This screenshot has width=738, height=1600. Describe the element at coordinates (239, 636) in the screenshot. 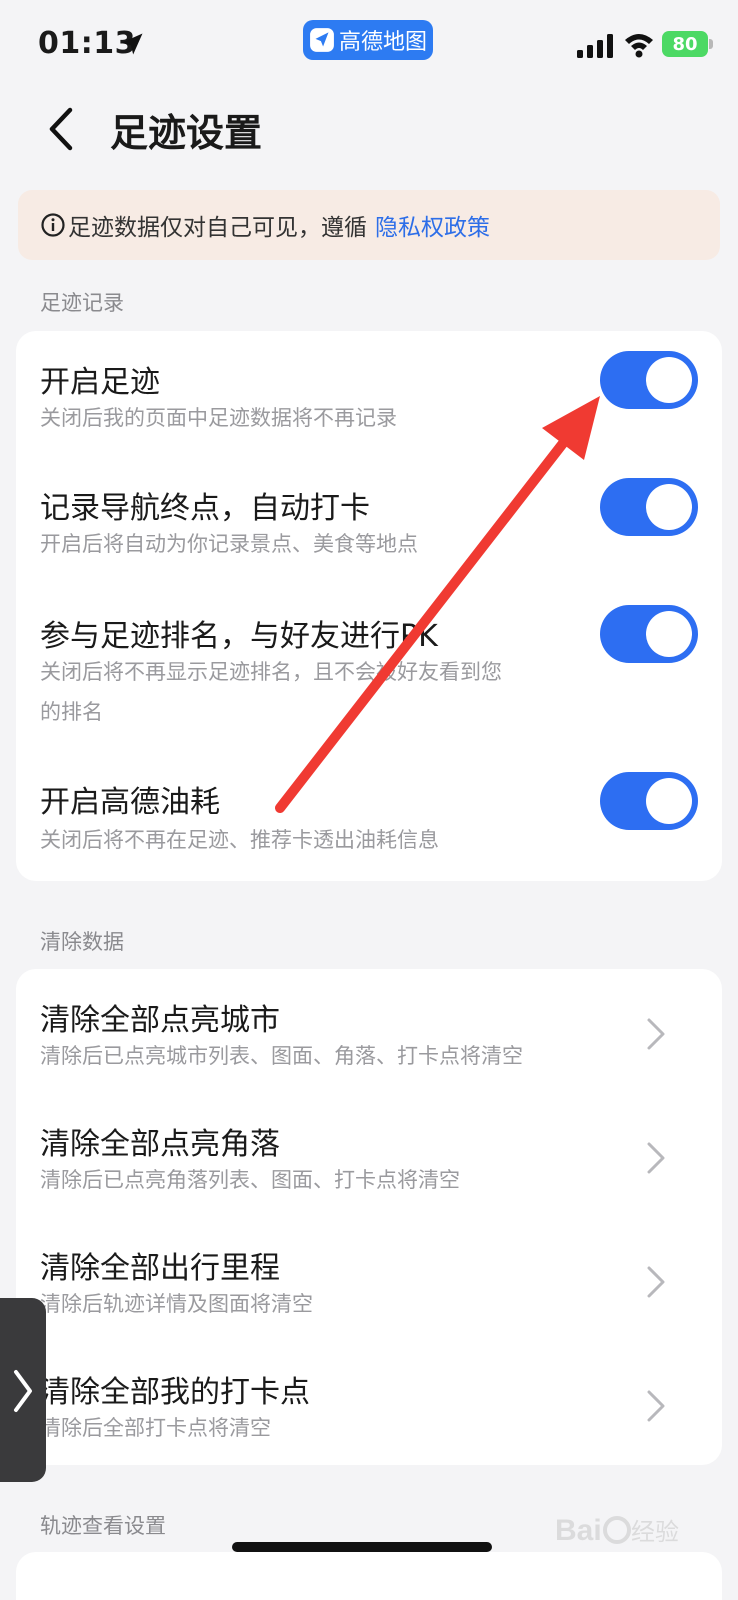

I see `setting-title: 参与足迹排名，与好友进行PK` at that location.